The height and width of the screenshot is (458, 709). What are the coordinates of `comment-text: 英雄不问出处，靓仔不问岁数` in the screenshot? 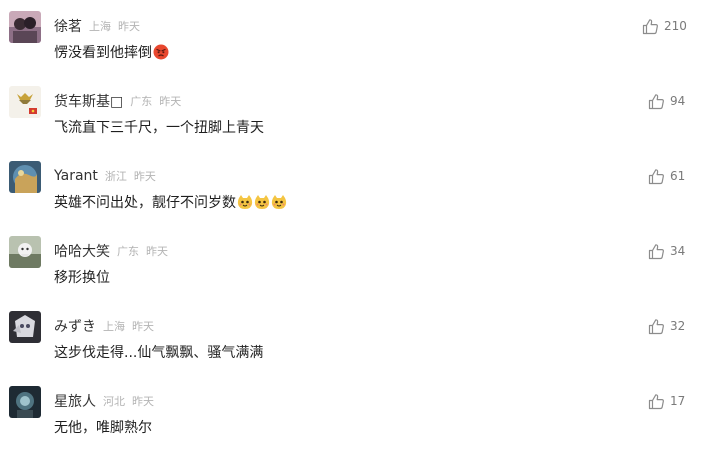 It's located at (170, 202).